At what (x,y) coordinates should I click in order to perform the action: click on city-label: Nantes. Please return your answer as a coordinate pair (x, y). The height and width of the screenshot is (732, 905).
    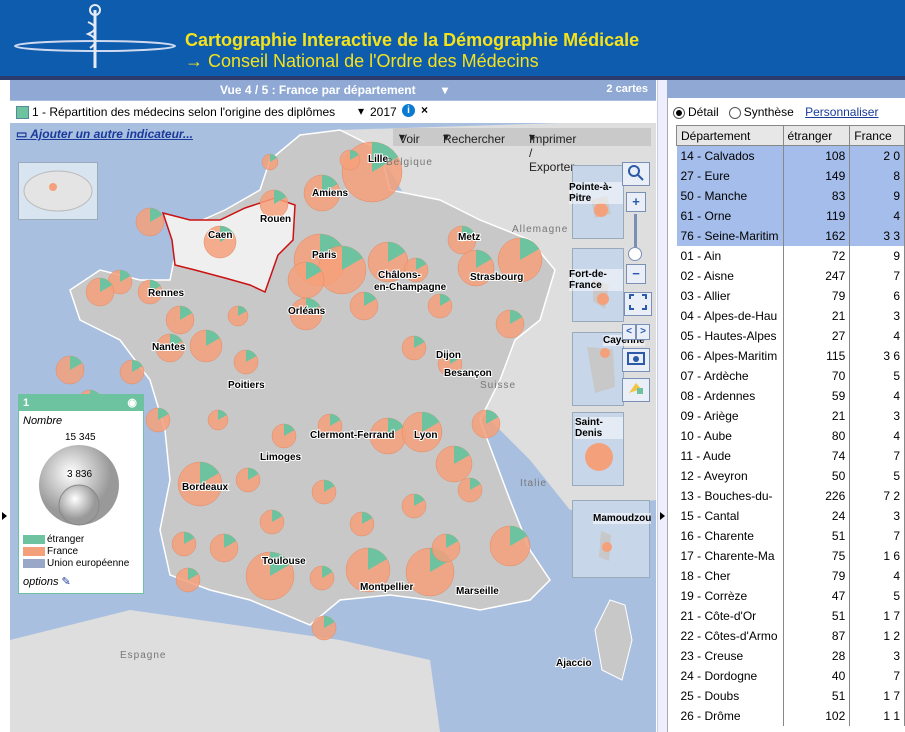
    Looking at the image, I should click on (169, 347).